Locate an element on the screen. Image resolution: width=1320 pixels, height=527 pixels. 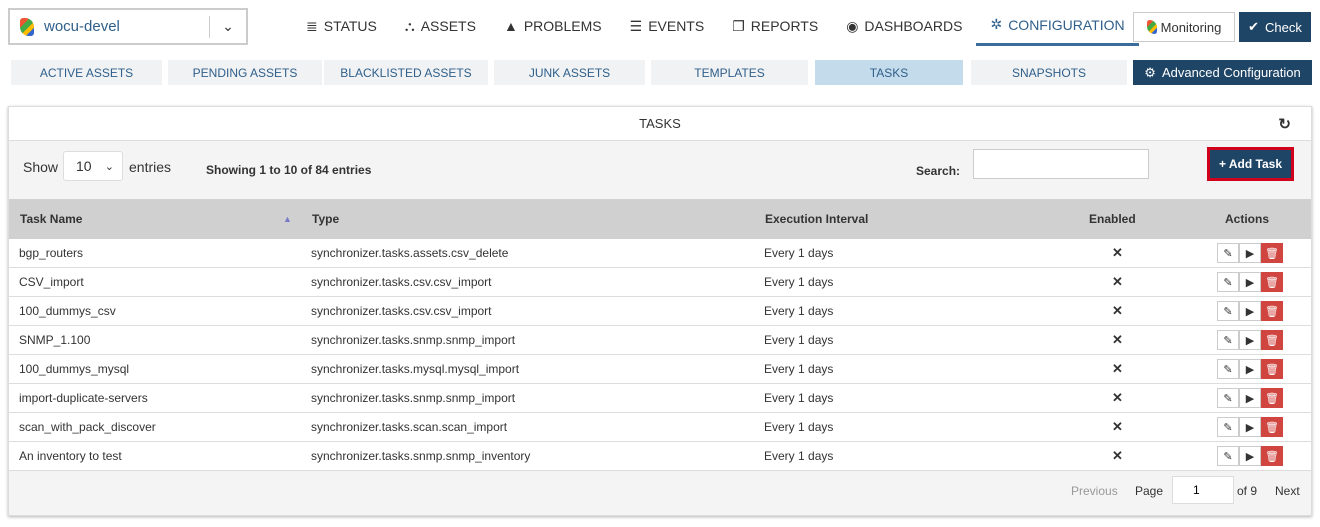
column-type: Type is located at coordinates (325, 219).